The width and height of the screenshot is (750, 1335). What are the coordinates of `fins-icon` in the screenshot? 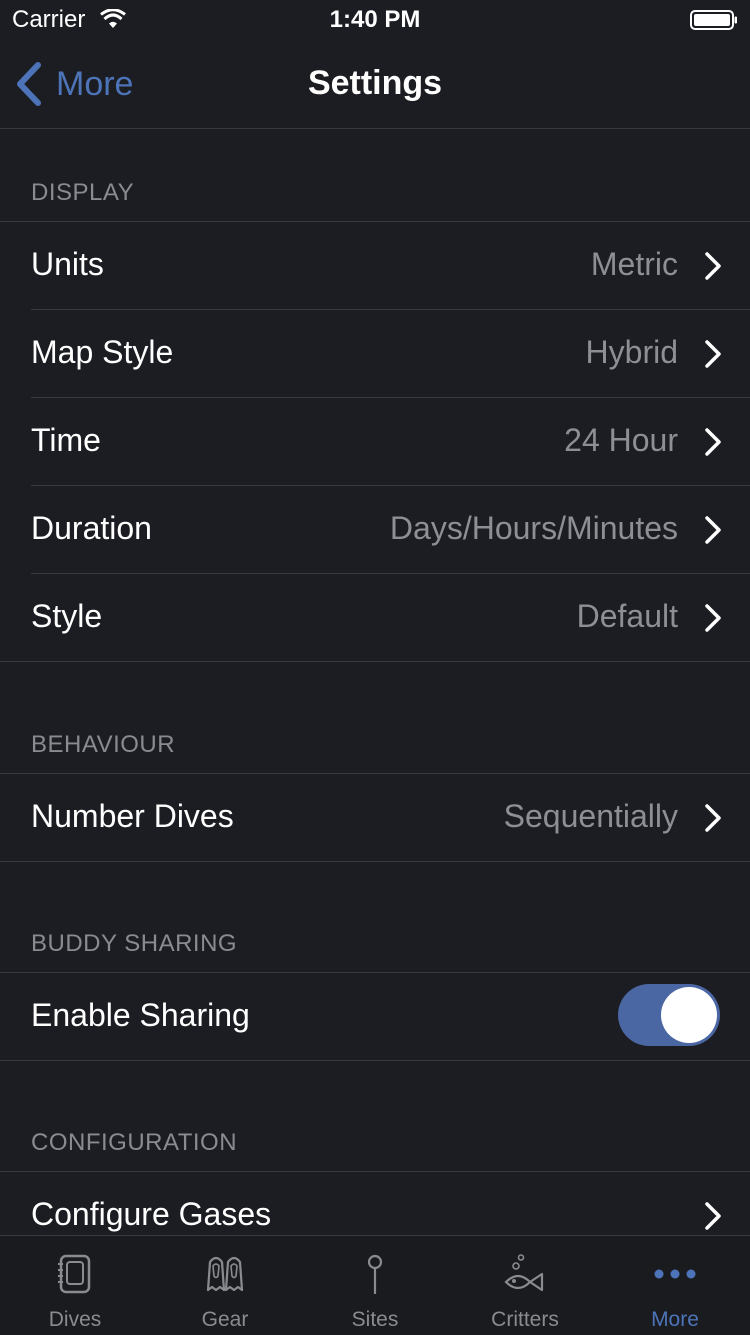 It's located at (225, 1274).